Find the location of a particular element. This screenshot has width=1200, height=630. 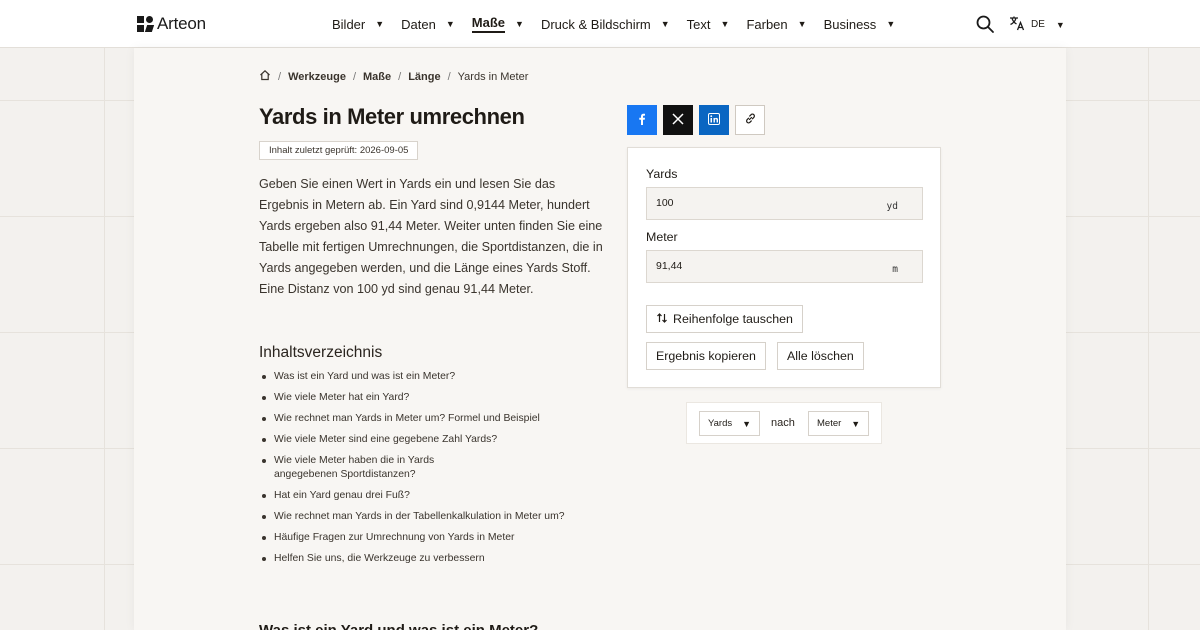

facebook-icon is located at coordinates (642, 120).